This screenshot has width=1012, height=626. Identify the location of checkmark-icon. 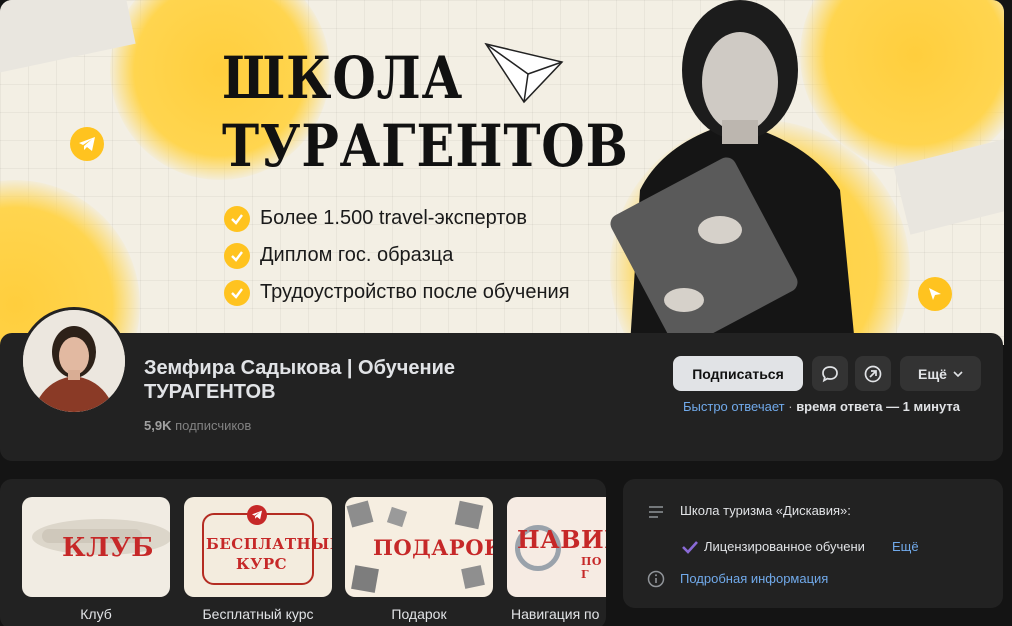
(690, 547).